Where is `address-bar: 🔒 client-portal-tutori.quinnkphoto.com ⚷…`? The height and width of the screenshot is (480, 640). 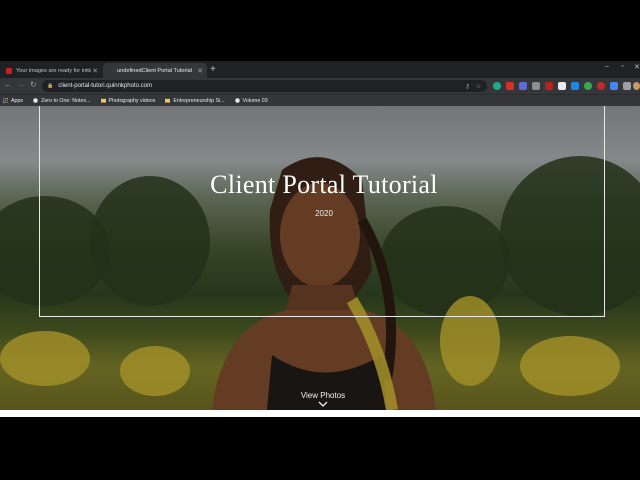
address-bar: 🔒 client-portal-tutori.quinnkphoto.com ⚷… is located at coordinates (264, 86).